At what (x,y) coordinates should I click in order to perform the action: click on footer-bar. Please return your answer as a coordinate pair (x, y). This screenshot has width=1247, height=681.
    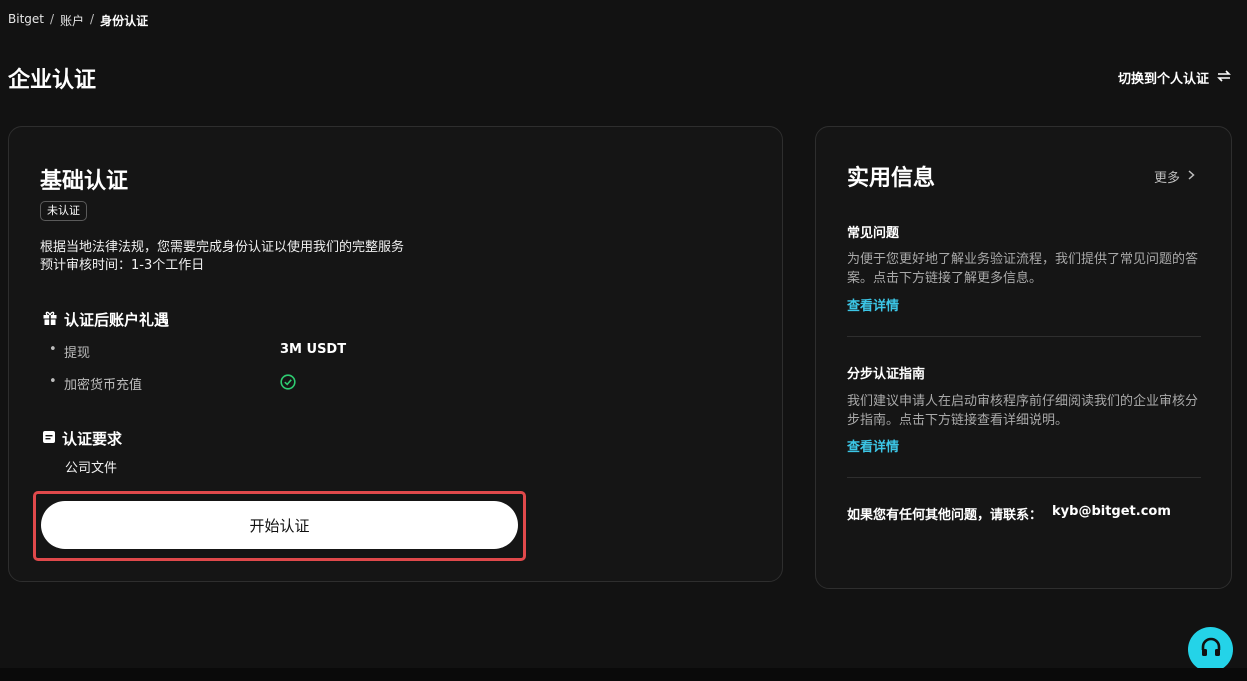
    Looking at the image, I should click on (623, 674).